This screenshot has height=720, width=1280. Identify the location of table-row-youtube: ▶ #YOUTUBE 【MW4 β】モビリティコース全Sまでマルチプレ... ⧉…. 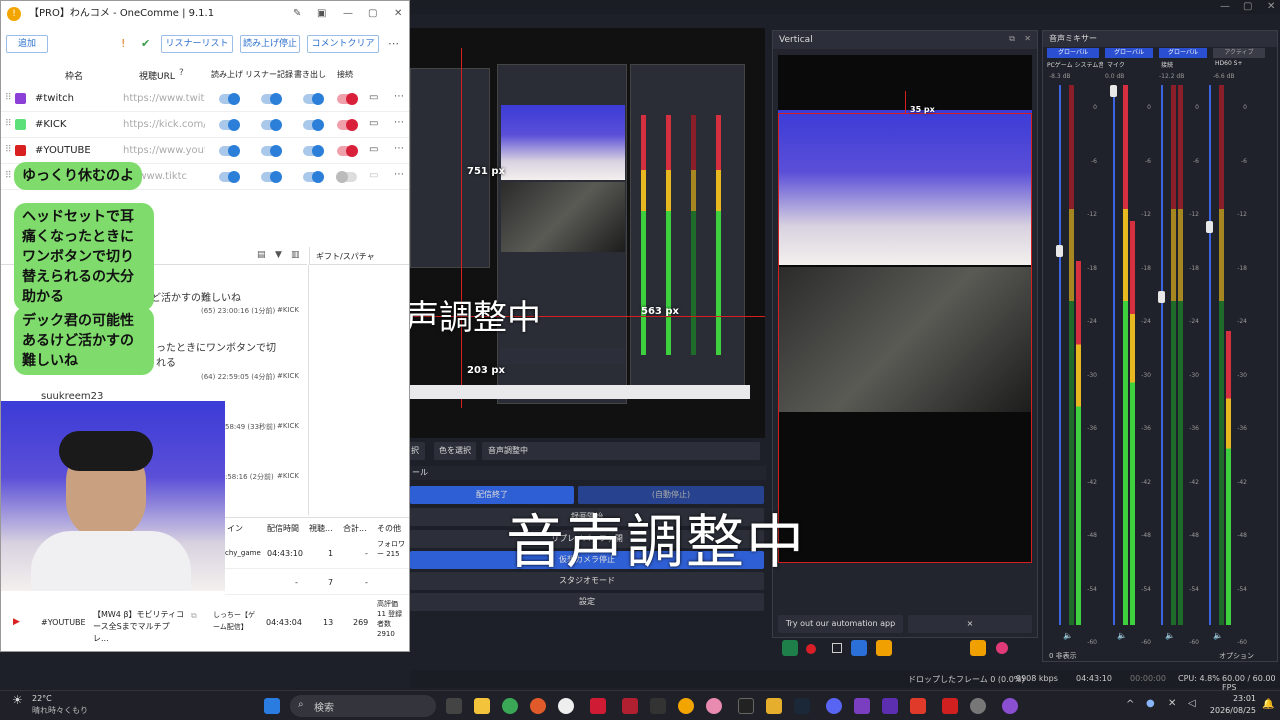
(205, 622).